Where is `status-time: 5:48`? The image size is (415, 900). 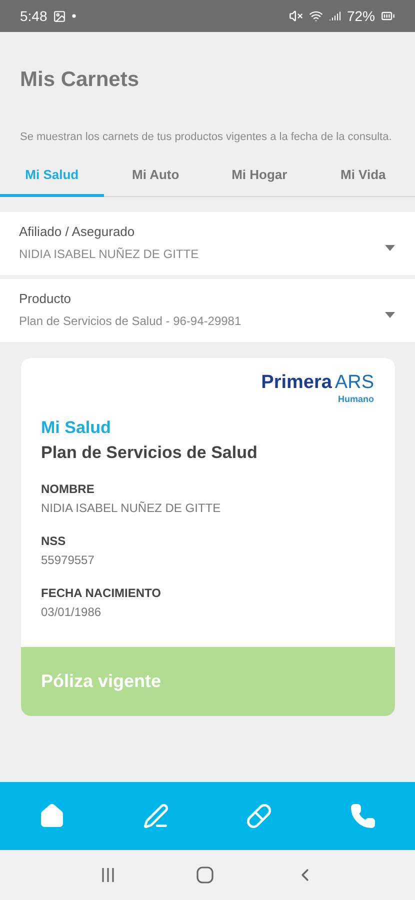
status-time: 5:48 is located at coordinates (34, 16).